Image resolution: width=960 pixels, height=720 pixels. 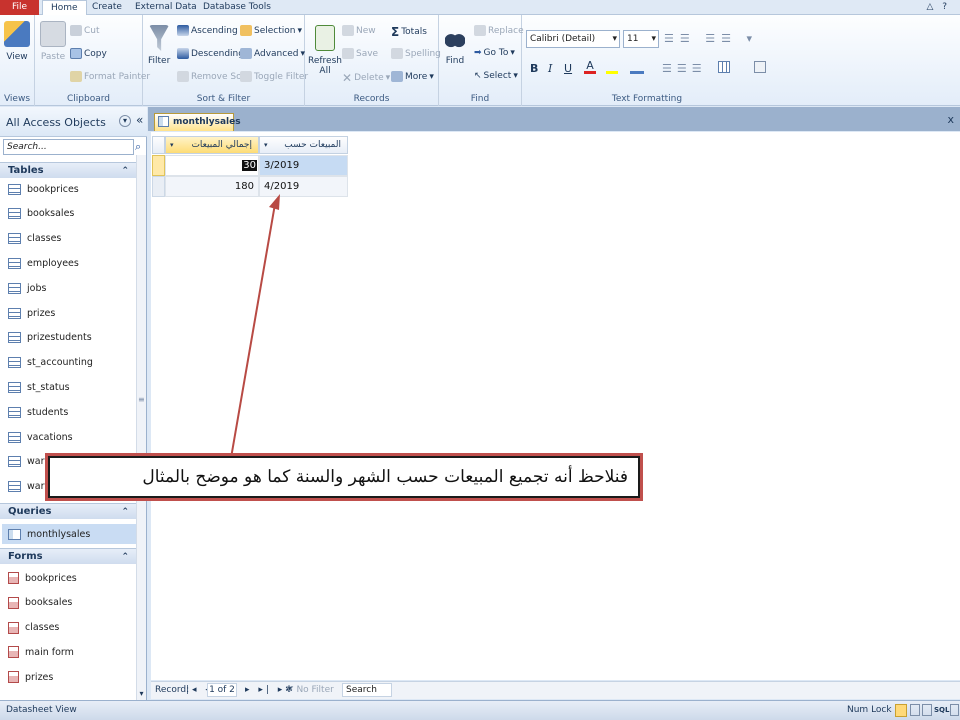 What do you see at coordinates (573, 39) in the screenshot?
I see `font-select: Calibri (Detail) ▾` at bounding box center [573, 39].